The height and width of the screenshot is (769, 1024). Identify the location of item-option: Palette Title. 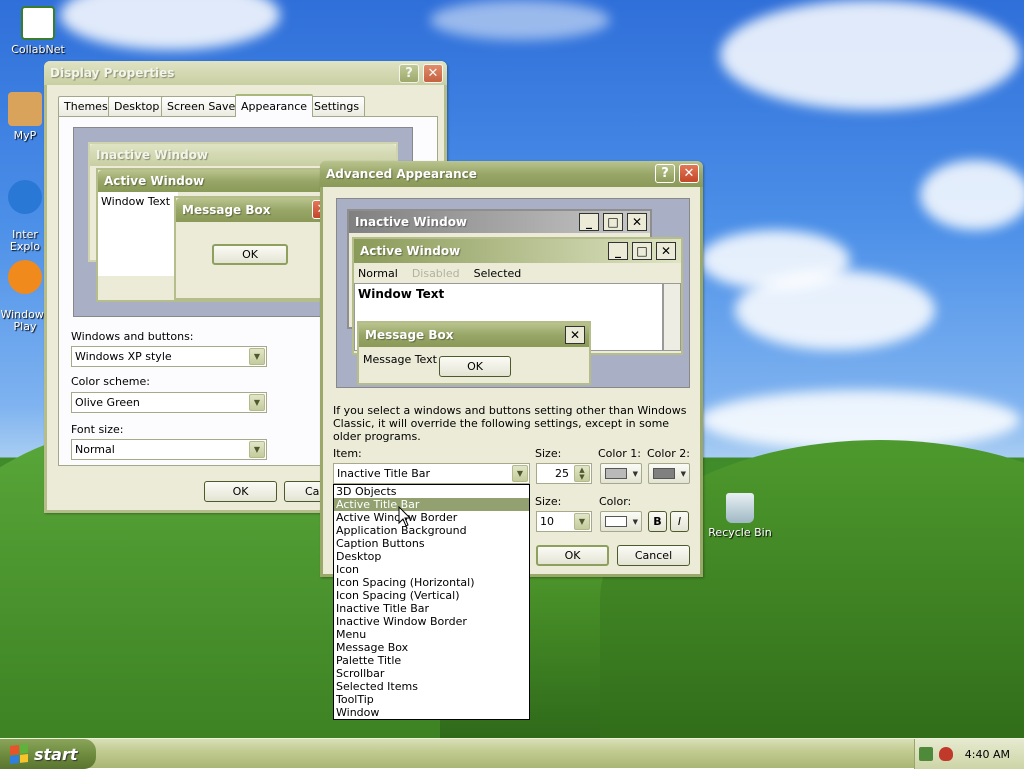
(431, 660).